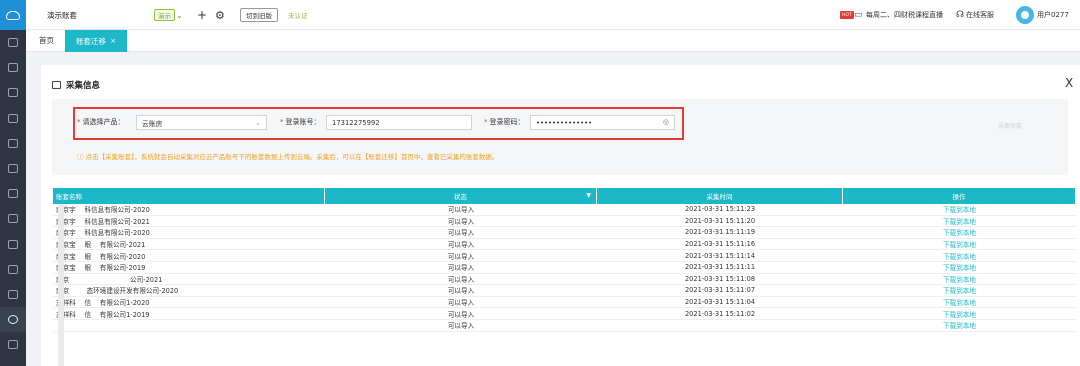 The width and height of the screenshot is (1080, 366). What do you see at coordinates (109, 279) in the screenshot?
I see `cell-name: 南京 公司-2021` at bounding box center [109, 279].